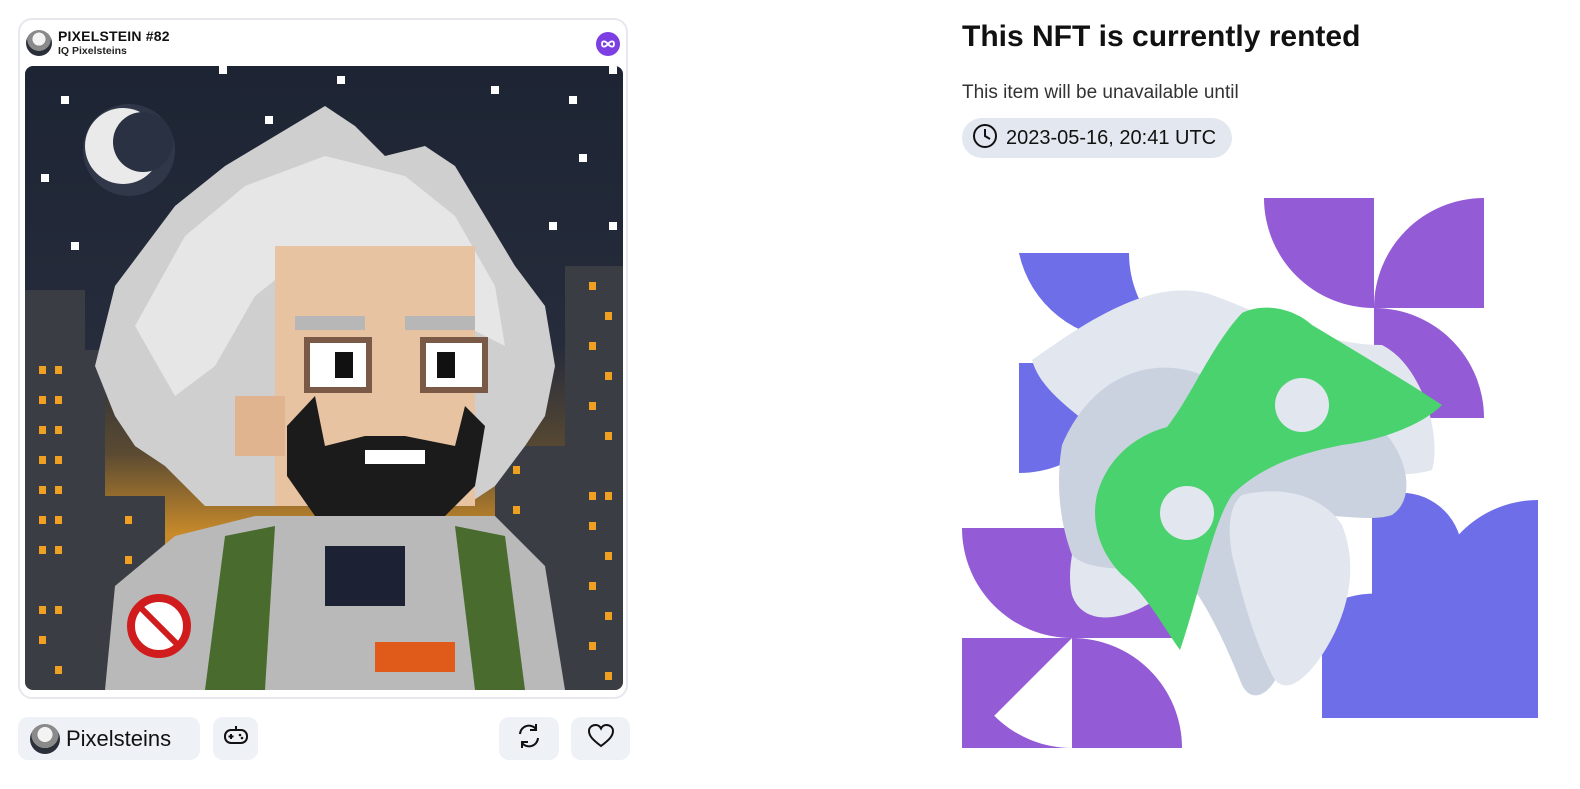 This screenshot has height=789, width=1580. What do you see at coordinates (1111, 137) in the screenshot?
I see `rental-until-date: 2023-05-16, 20:41 UTC` at bounding box center [1111, 137].